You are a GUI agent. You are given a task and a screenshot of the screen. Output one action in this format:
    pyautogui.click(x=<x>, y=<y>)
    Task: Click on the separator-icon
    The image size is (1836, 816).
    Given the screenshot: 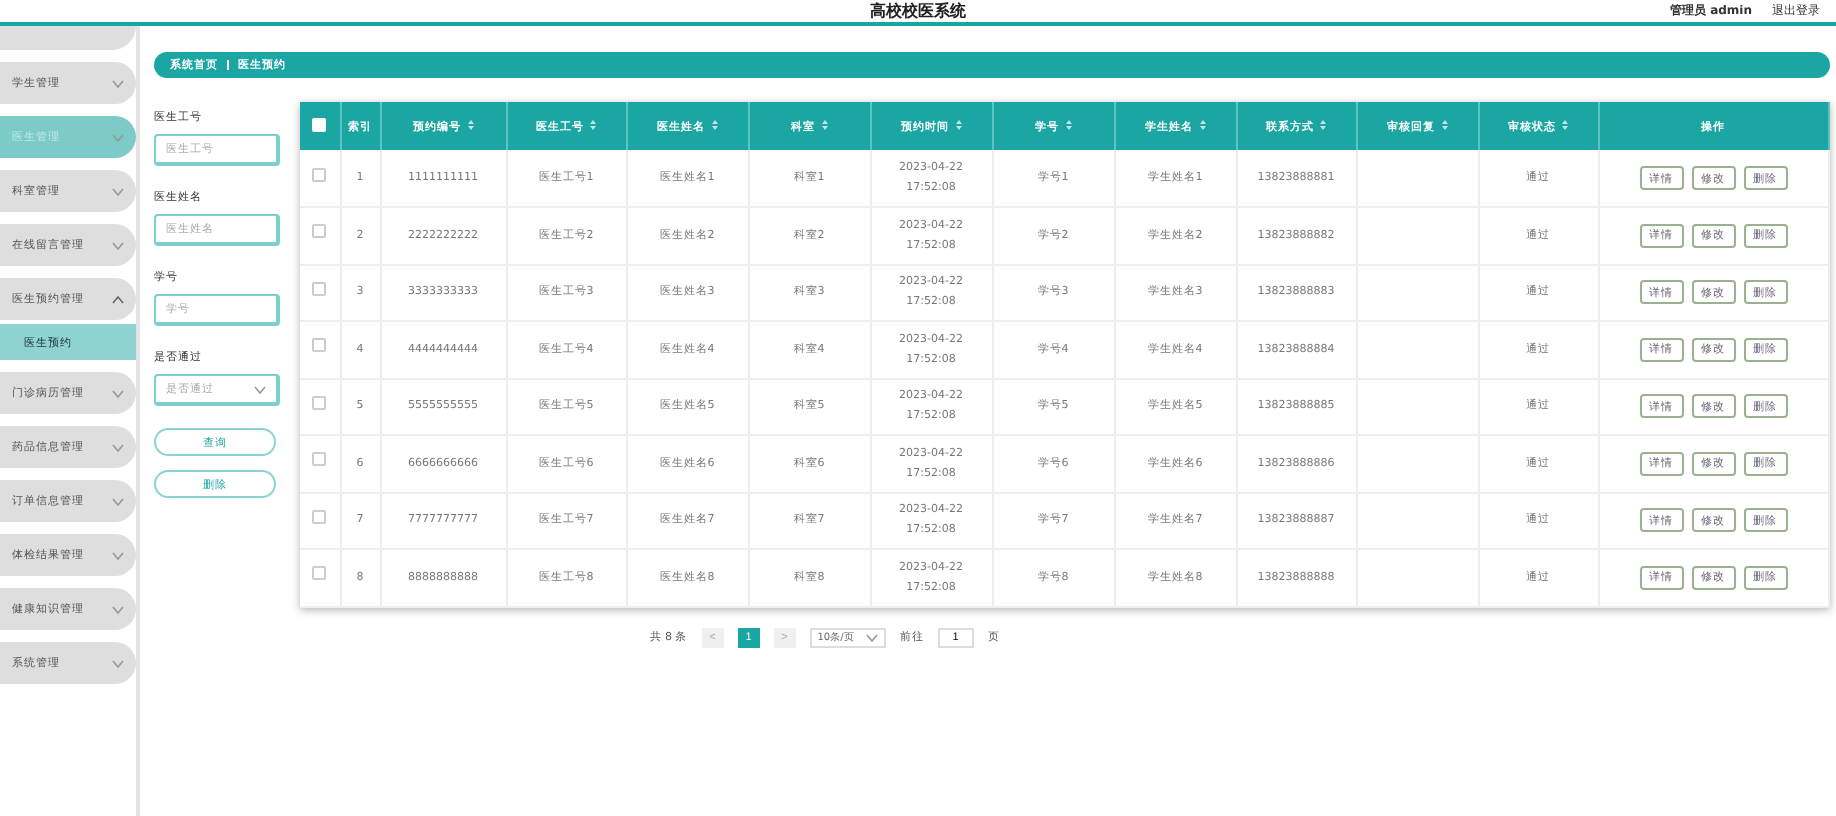 What is the action you would take?
    pyautogui.click(x=228, y=65)
    